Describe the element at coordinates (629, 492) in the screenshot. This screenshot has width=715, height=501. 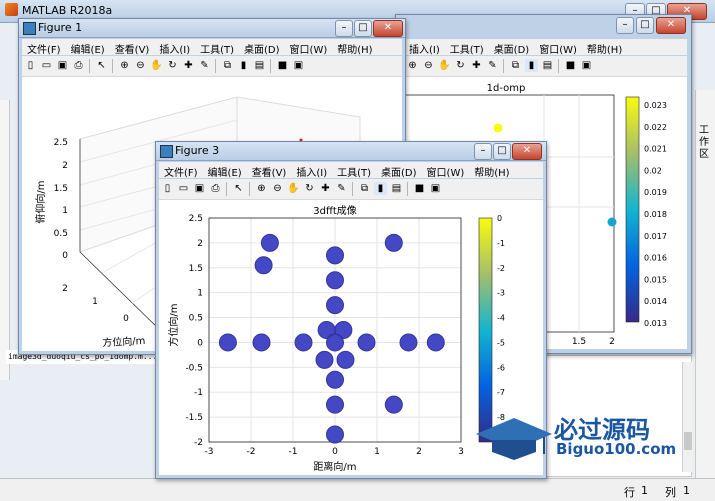
I see `status-row-label: 行` at that location.